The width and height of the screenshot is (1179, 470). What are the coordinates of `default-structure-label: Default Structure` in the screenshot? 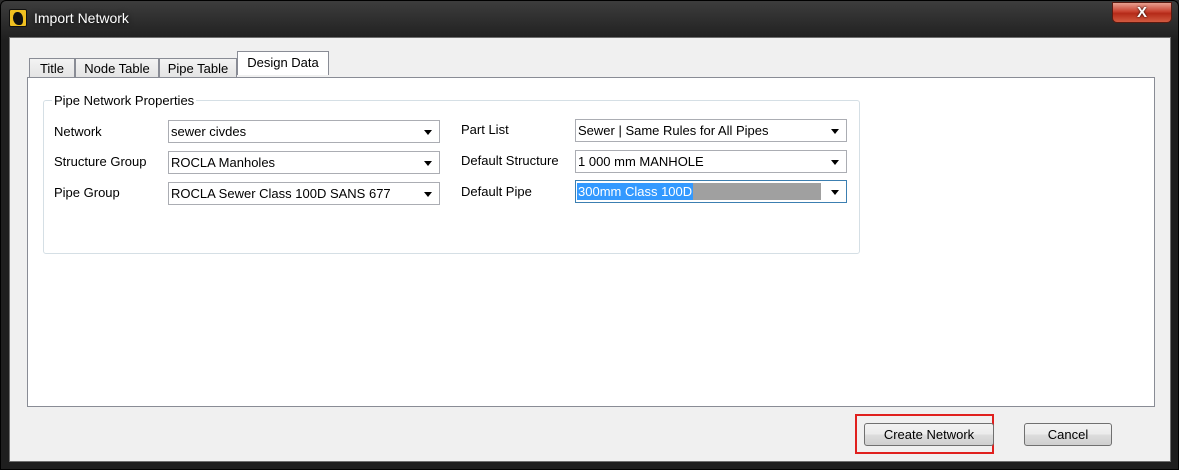 It's located at (510, 160).